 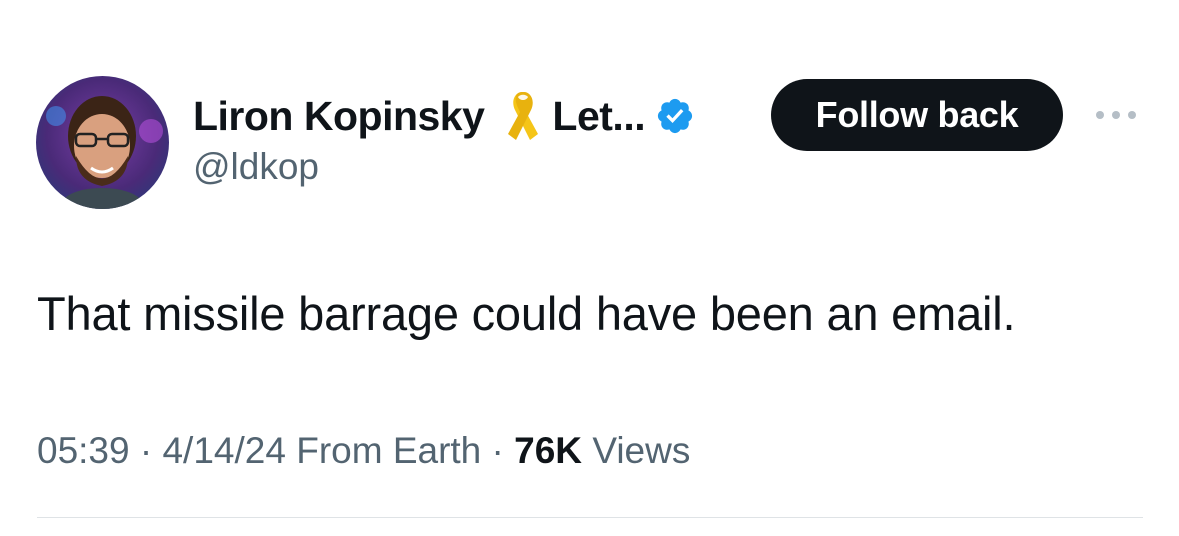 I want to click on verified-badge-icon, so click(x=675, y=116).